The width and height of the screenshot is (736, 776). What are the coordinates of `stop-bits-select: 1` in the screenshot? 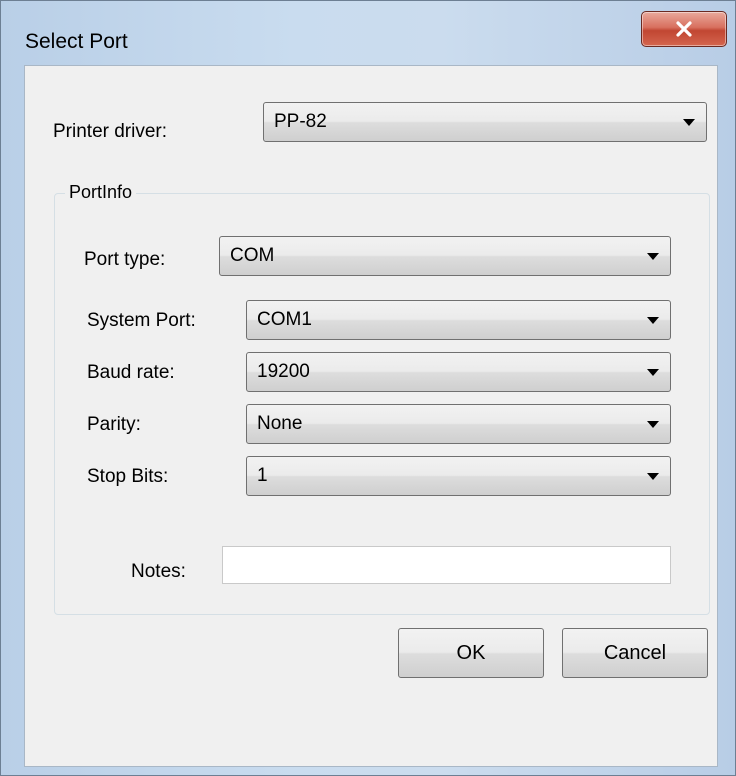 It's located at (458, 476).